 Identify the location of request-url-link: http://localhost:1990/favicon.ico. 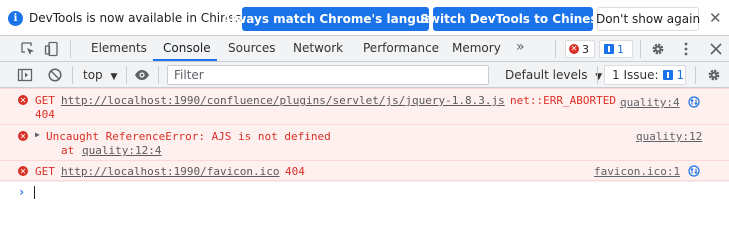
(170, 171).